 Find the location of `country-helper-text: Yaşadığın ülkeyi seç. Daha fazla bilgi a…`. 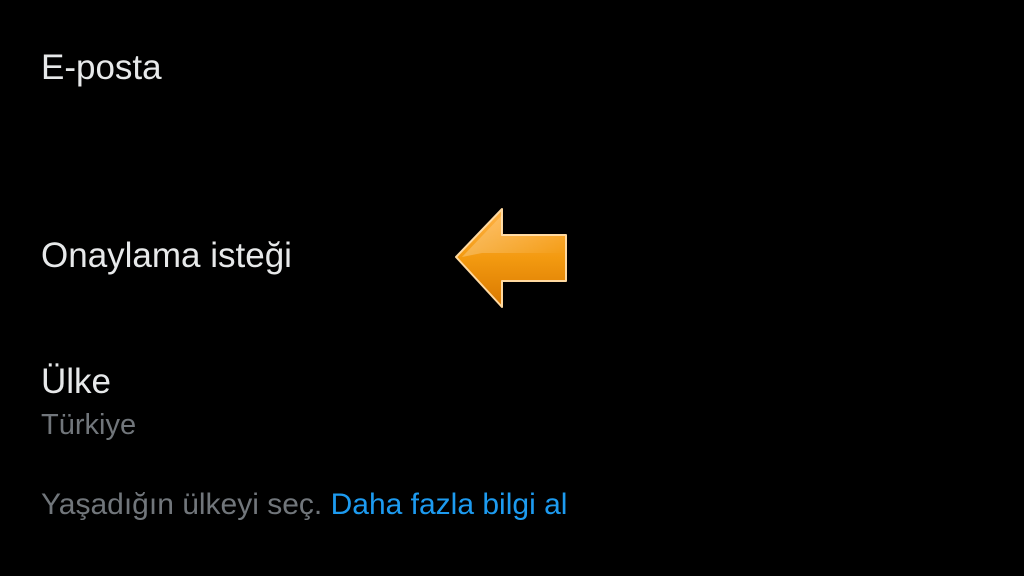

country-helper-text: Yaşadığın ülkeyi seç. Daha fazla bilgi a… is located at coordinates (304, 505).